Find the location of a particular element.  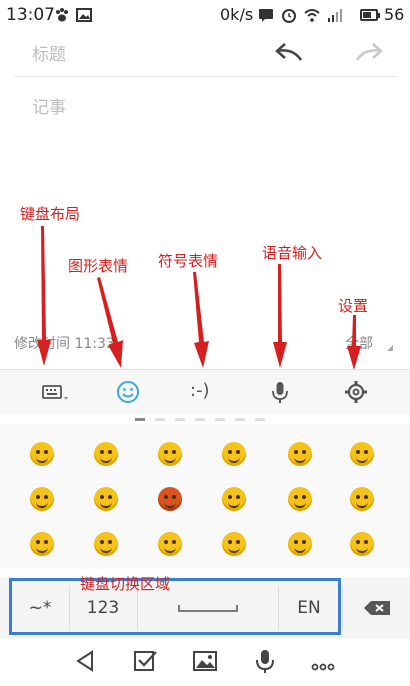

backspace-icon is located at coordinates (376, 608).